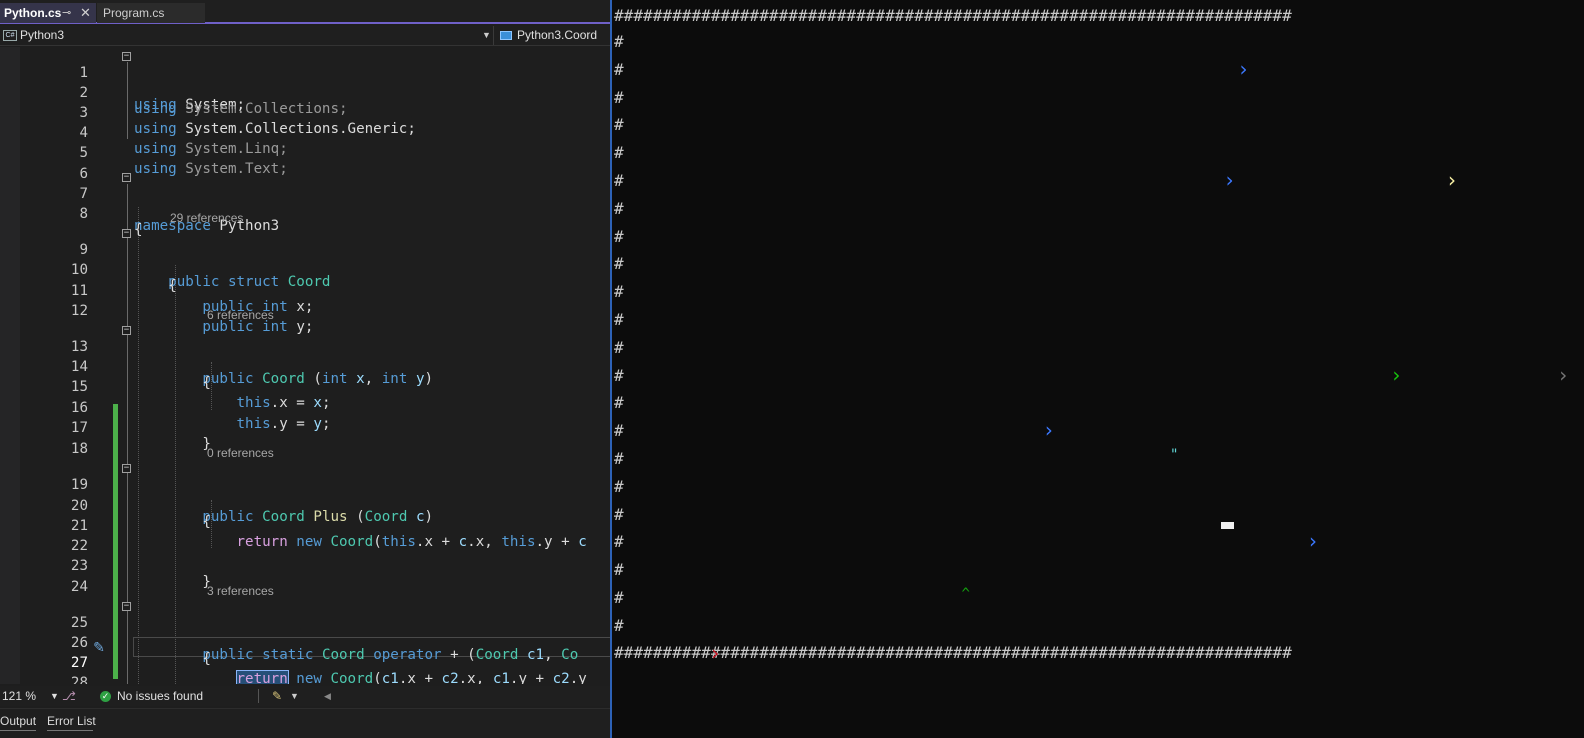  Describe the element at coordinates (1227, 525) in the screenshot. I see `console-cursor` at that location.